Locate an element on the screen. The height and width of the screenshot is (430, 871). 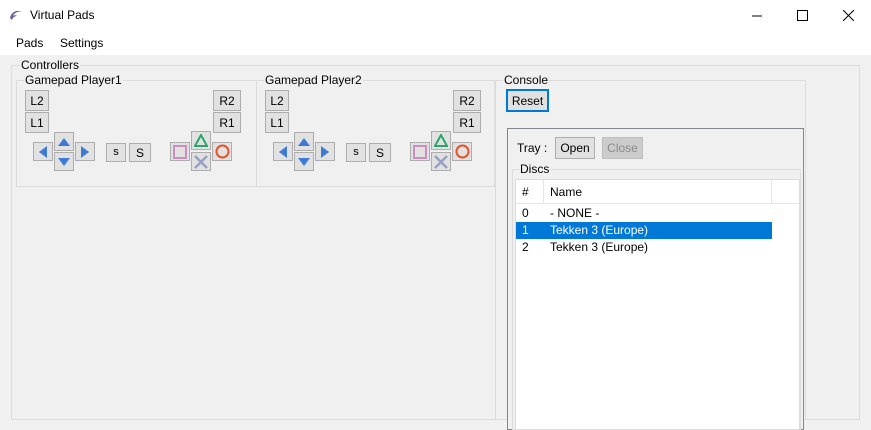
p2-triangle-button is located at coordinates (441, 140).